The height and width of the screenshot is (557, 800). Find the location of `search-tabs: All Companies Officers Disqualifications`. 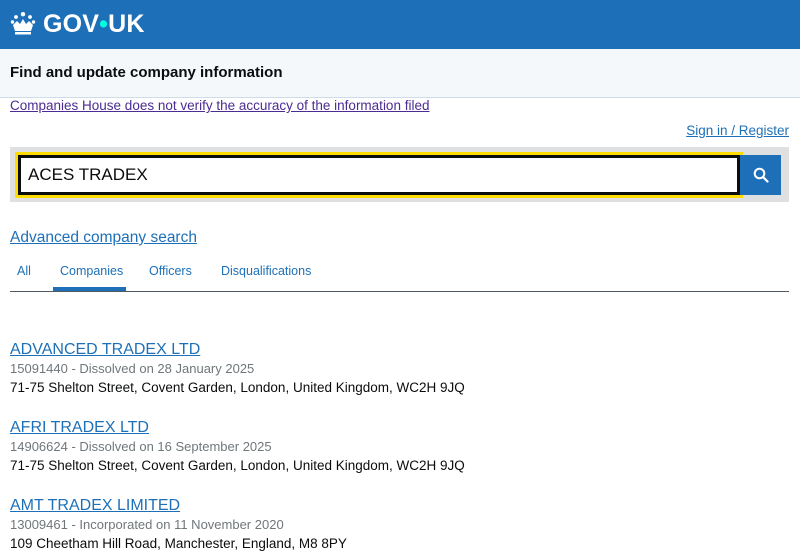

search-tabs: All Companies Officers Disqualifications is located at coordinates (399, 273).